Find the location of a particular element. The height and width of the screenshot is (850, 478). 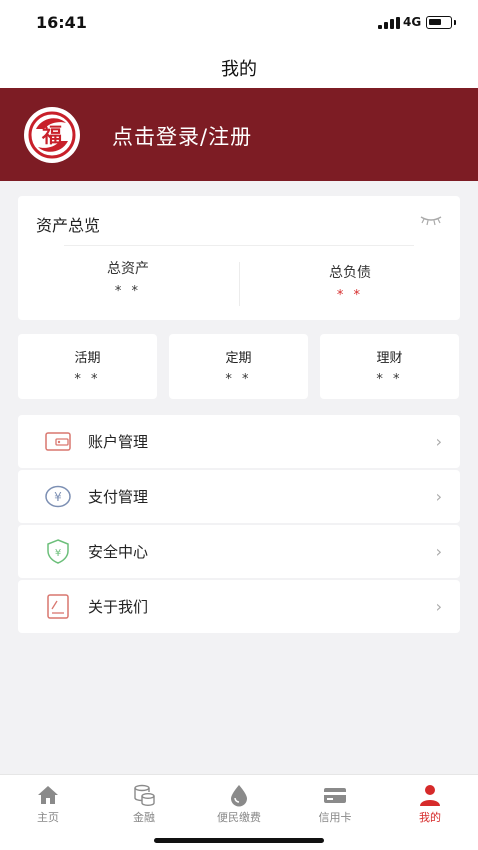

asset-overview-card: 资产总览 总资产 * * 总负债 * * is located at coordinates (239, 258).